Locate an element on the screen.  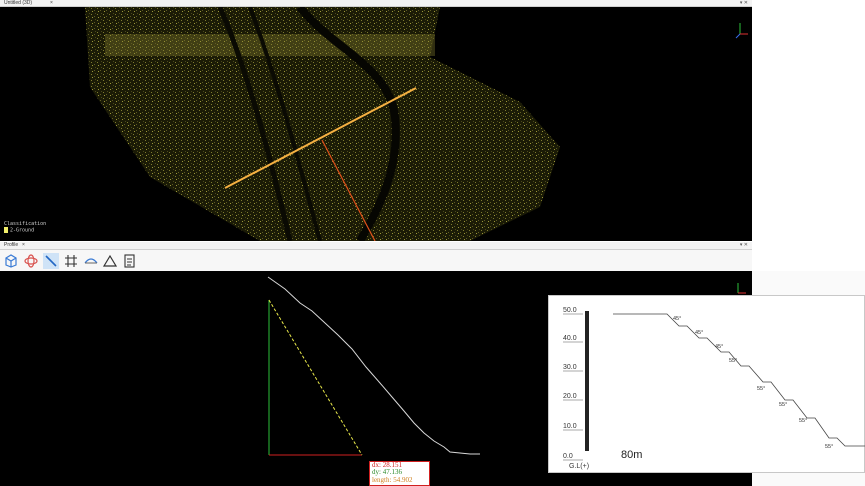
grid-icon is located at coordinates (71, 261).